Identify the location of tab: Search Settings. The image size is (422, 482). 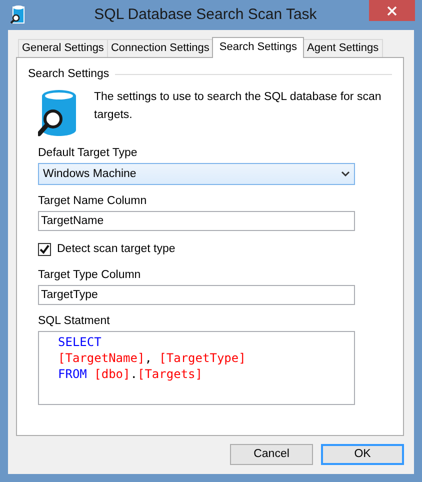
(258, 47).